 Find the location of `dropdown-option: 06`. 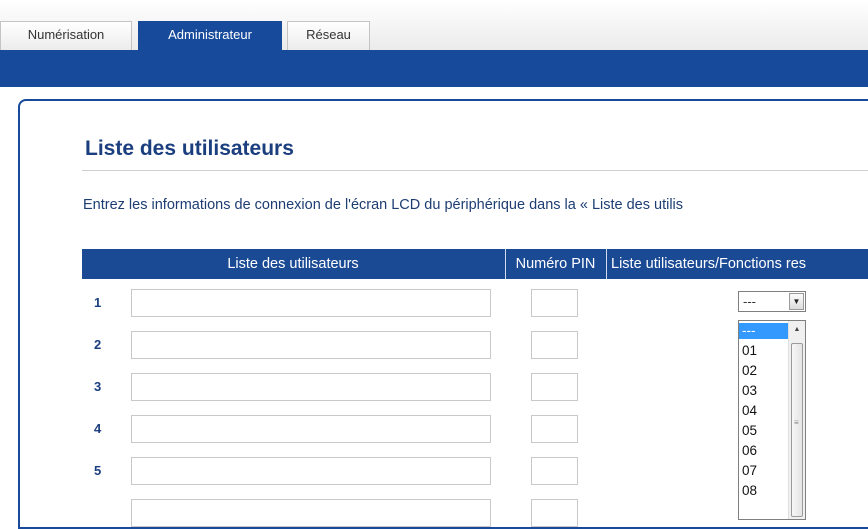

dropdown-option: 06 is located at coordinates (764, 451).